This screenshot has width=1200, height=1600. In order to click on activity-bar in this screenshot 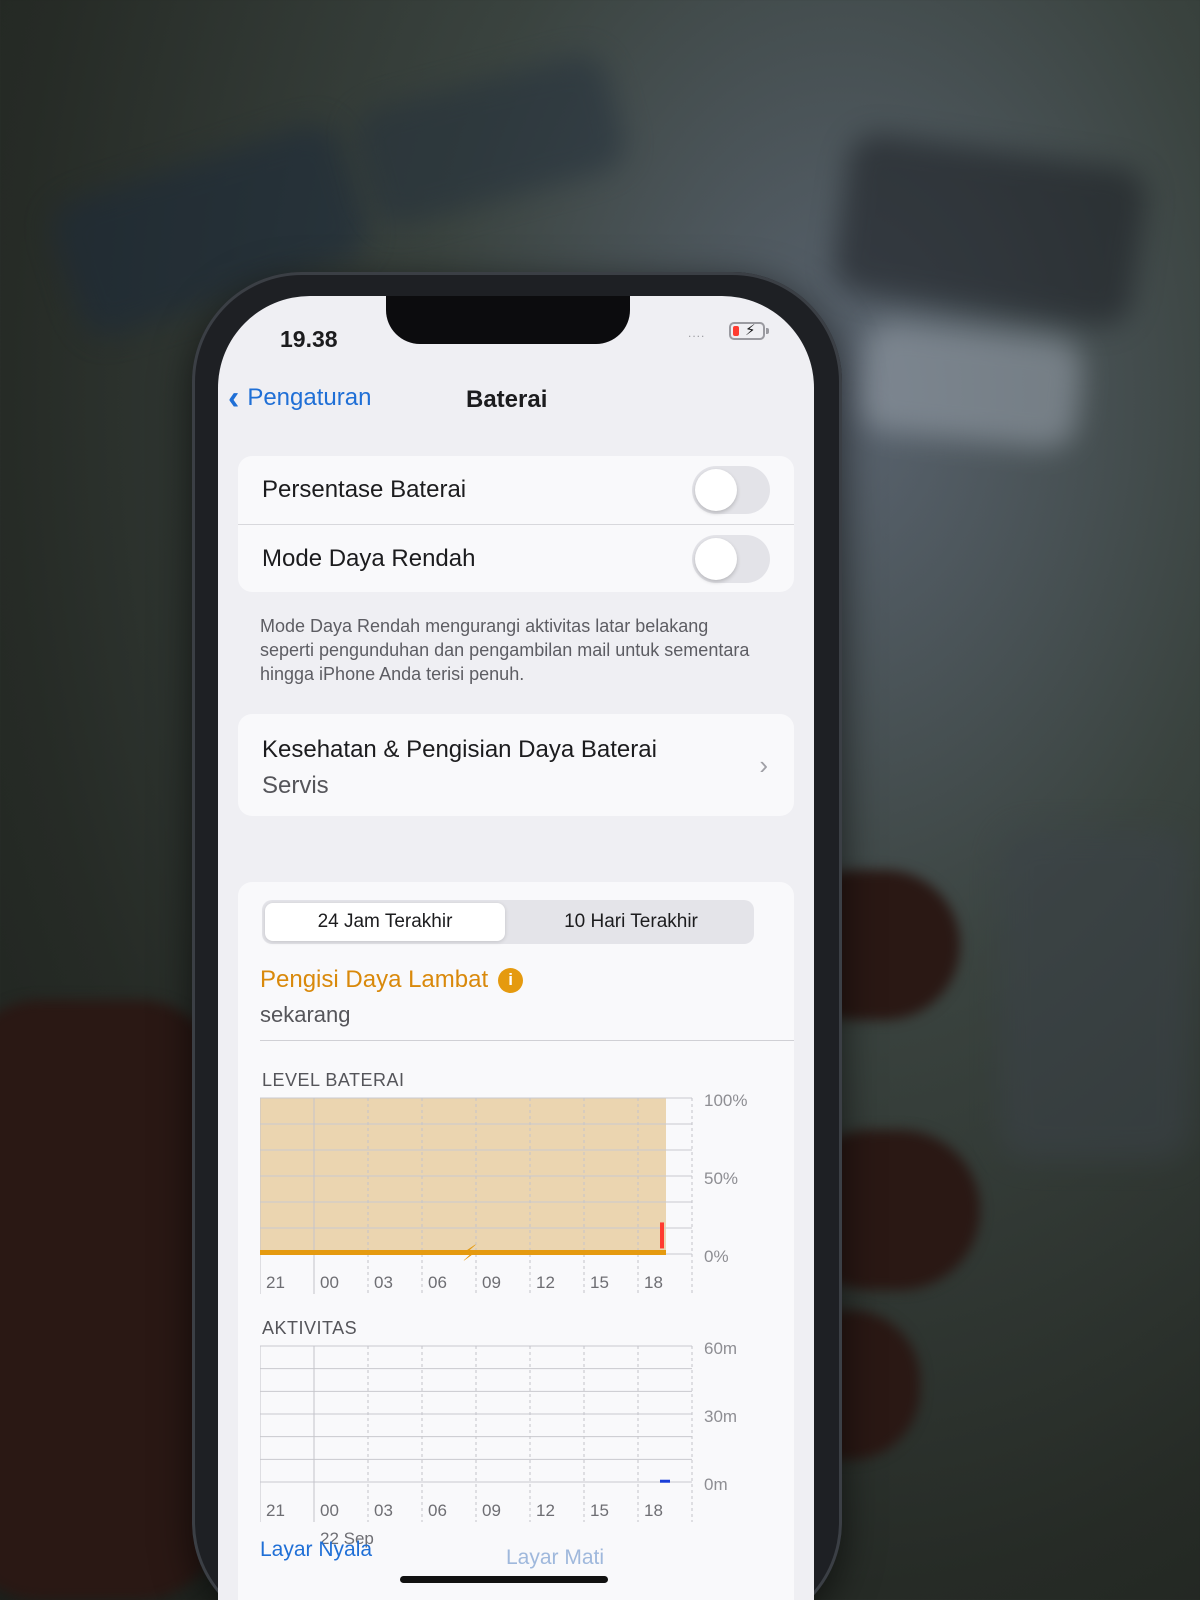, I will do `click(665, 1481)`.